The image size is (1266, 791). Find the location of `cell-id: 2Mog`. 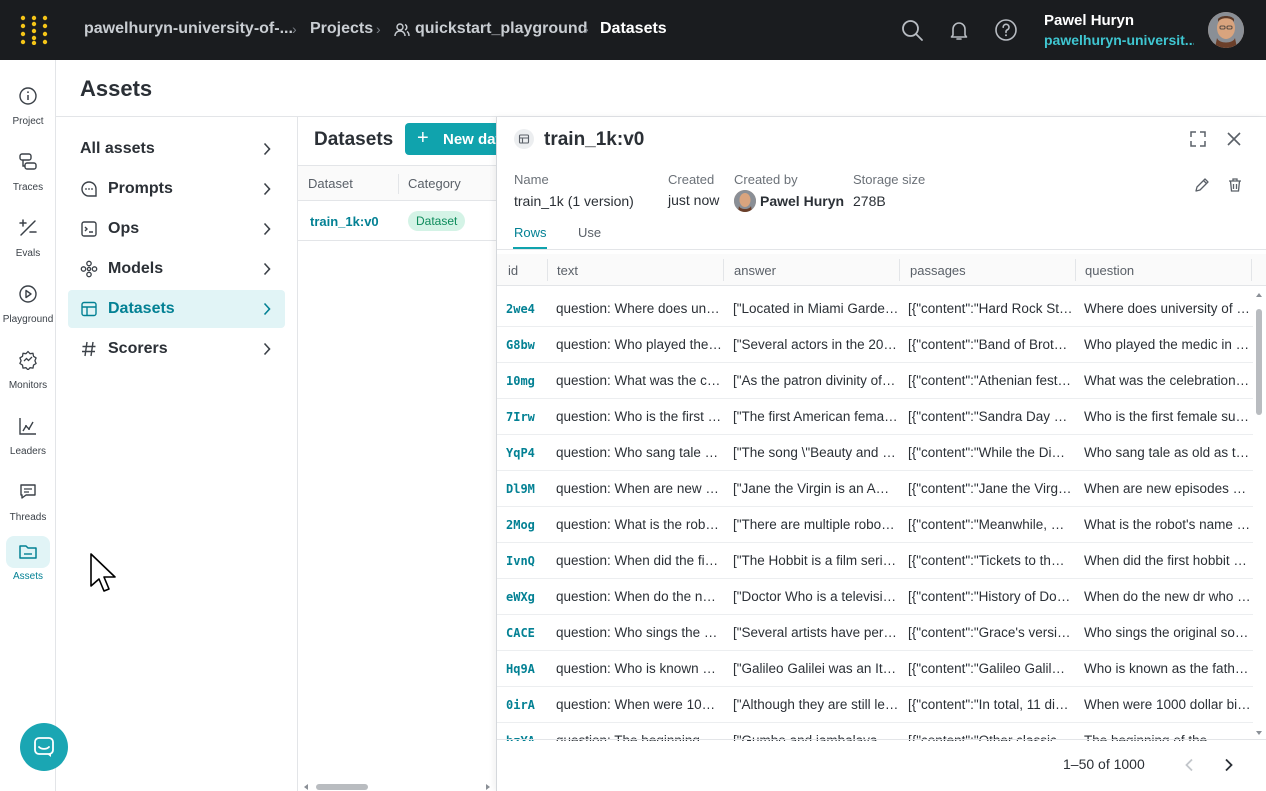

cell-id: 2Mog is located at coordinates (526, 525).